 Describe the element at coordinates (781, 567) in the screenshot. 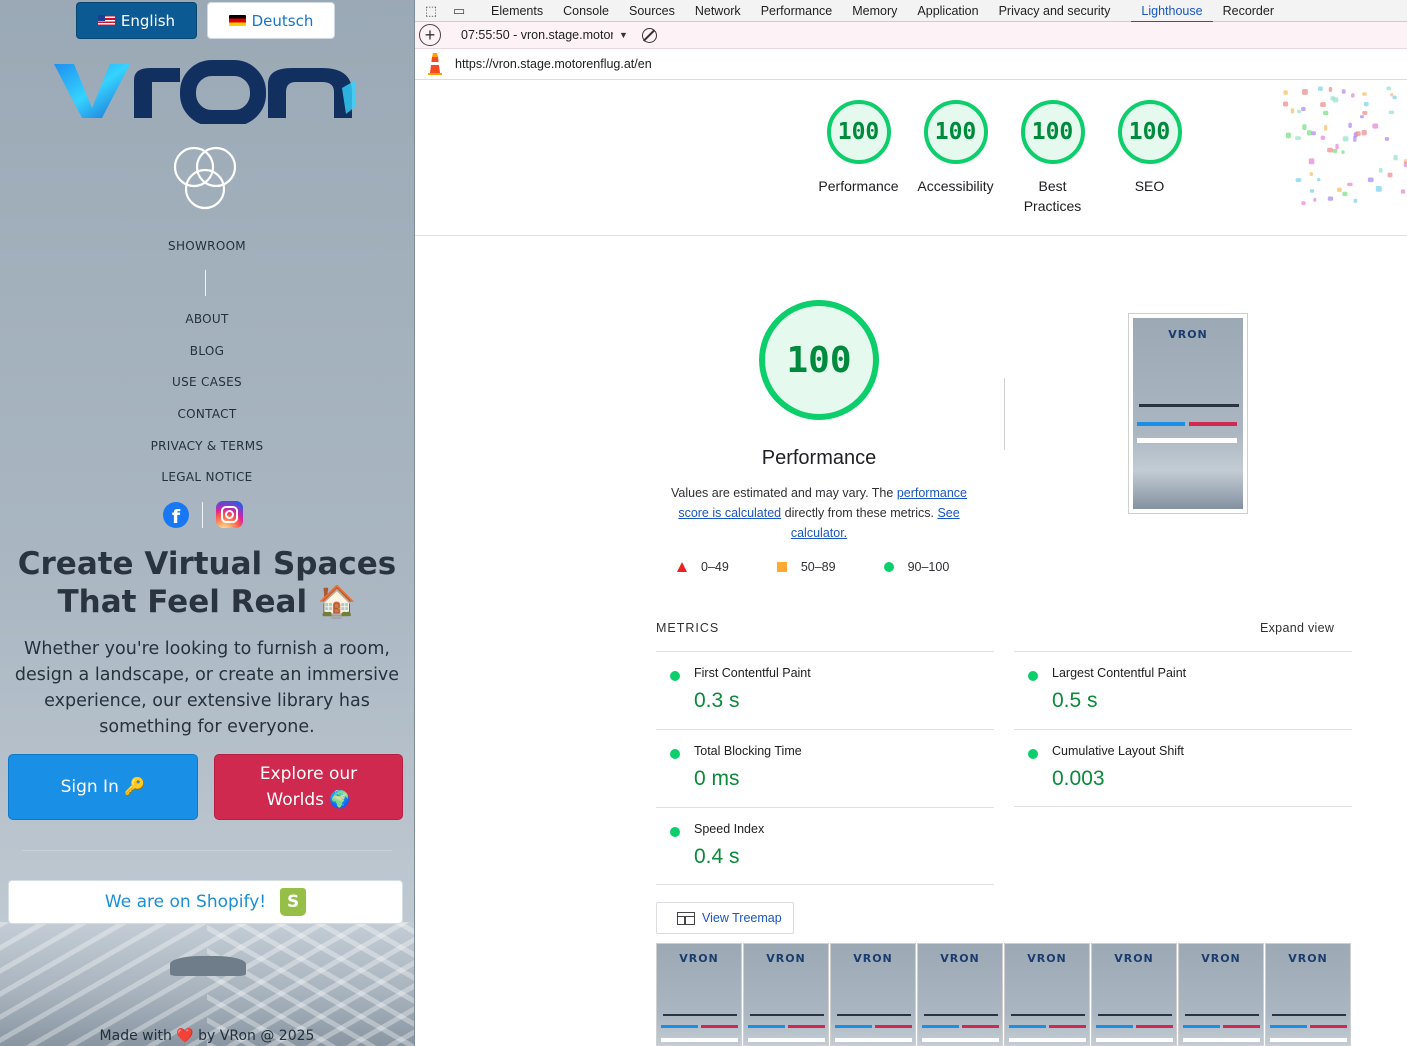

I see `square-icon` at that location.